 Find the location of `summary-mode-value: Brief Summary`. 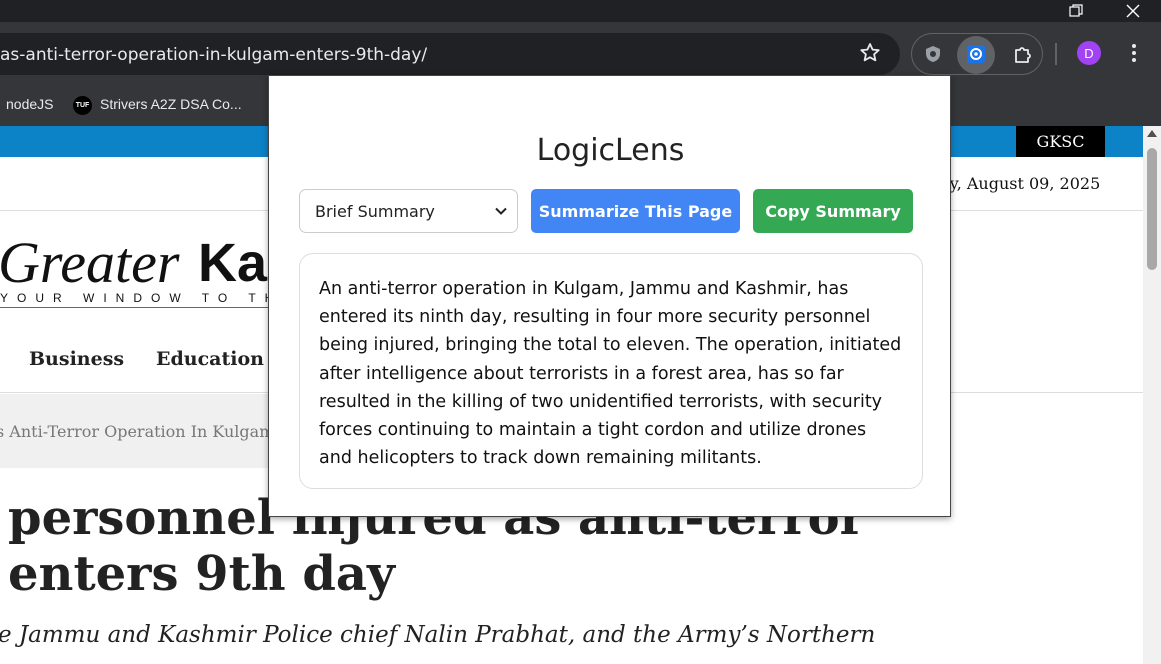

summary-mode-value: Brief Summary is located at coordinates (375, 211).